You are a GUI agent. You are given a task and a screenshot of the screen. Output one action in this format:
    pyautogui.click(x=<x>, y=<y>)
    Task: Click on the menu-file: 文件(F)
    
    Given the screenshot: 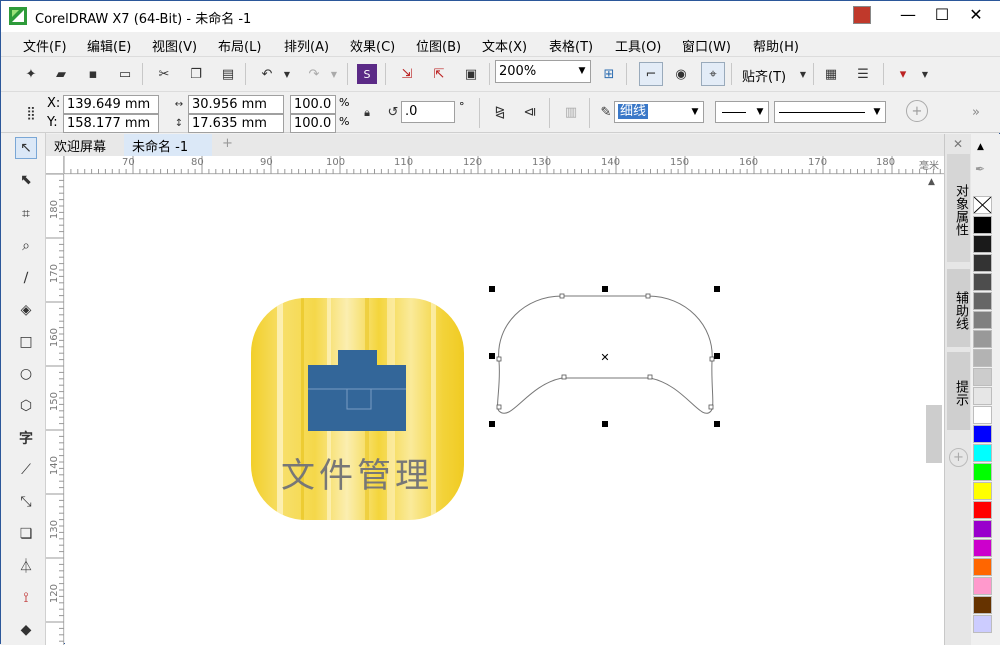 What is the action you would take?
    pyautogui.click(x=45, y=45)
    